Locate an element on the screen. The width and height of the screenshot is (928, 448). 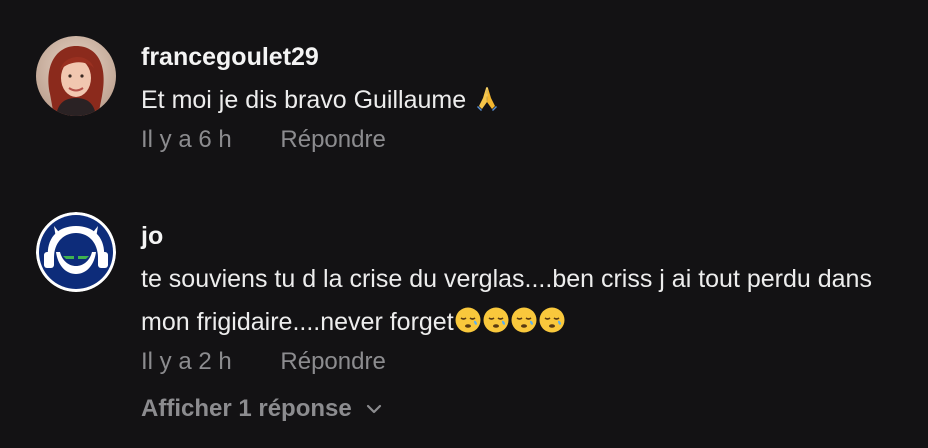
view-replies-button: Afficher 1 réponse is located at coordinates (261, 408).